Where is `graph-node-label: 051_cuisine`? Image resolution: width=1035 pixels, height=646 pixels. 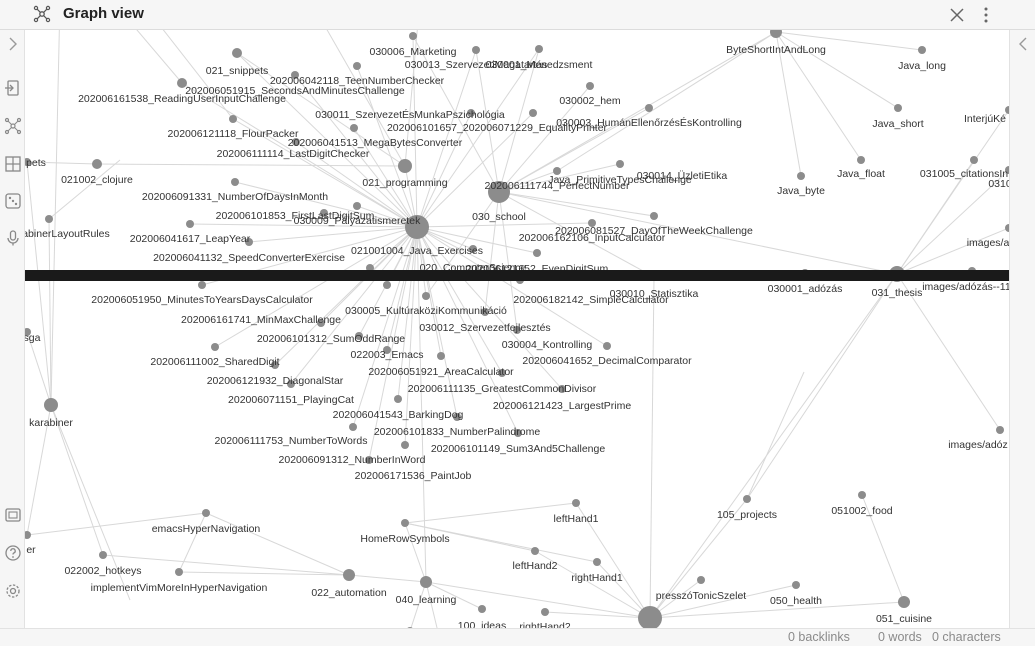
graph-node-label: 051_cuisine is located at coordinates (904, 619).